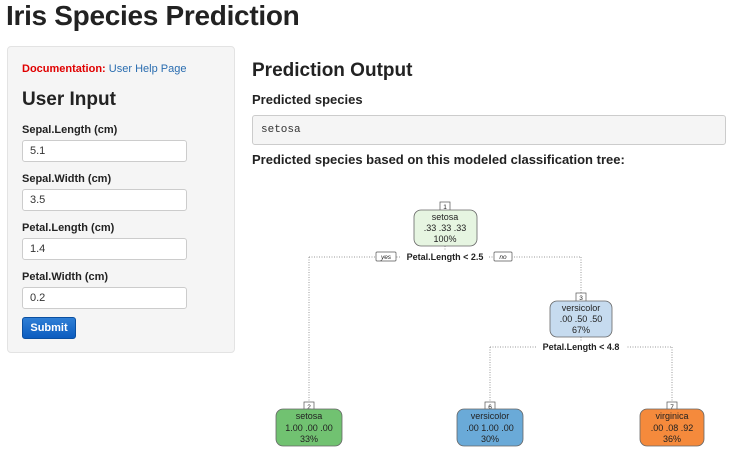 This screenshot has height=452, width=730. I want to click on node-7-probs: .00 .08 .92, so click(672, 428).